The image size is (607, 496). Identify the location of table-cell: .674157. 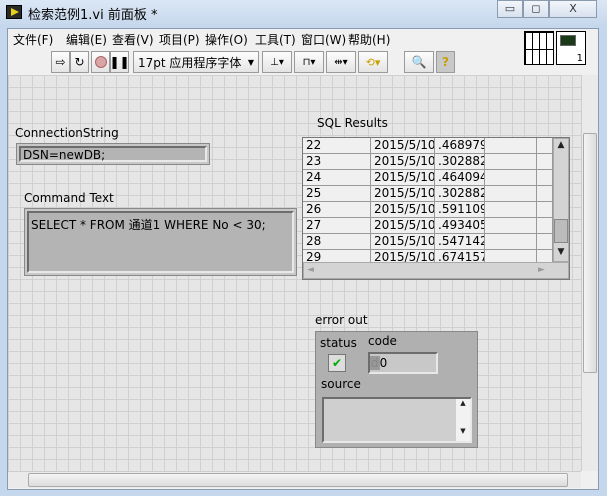
(460, 256).